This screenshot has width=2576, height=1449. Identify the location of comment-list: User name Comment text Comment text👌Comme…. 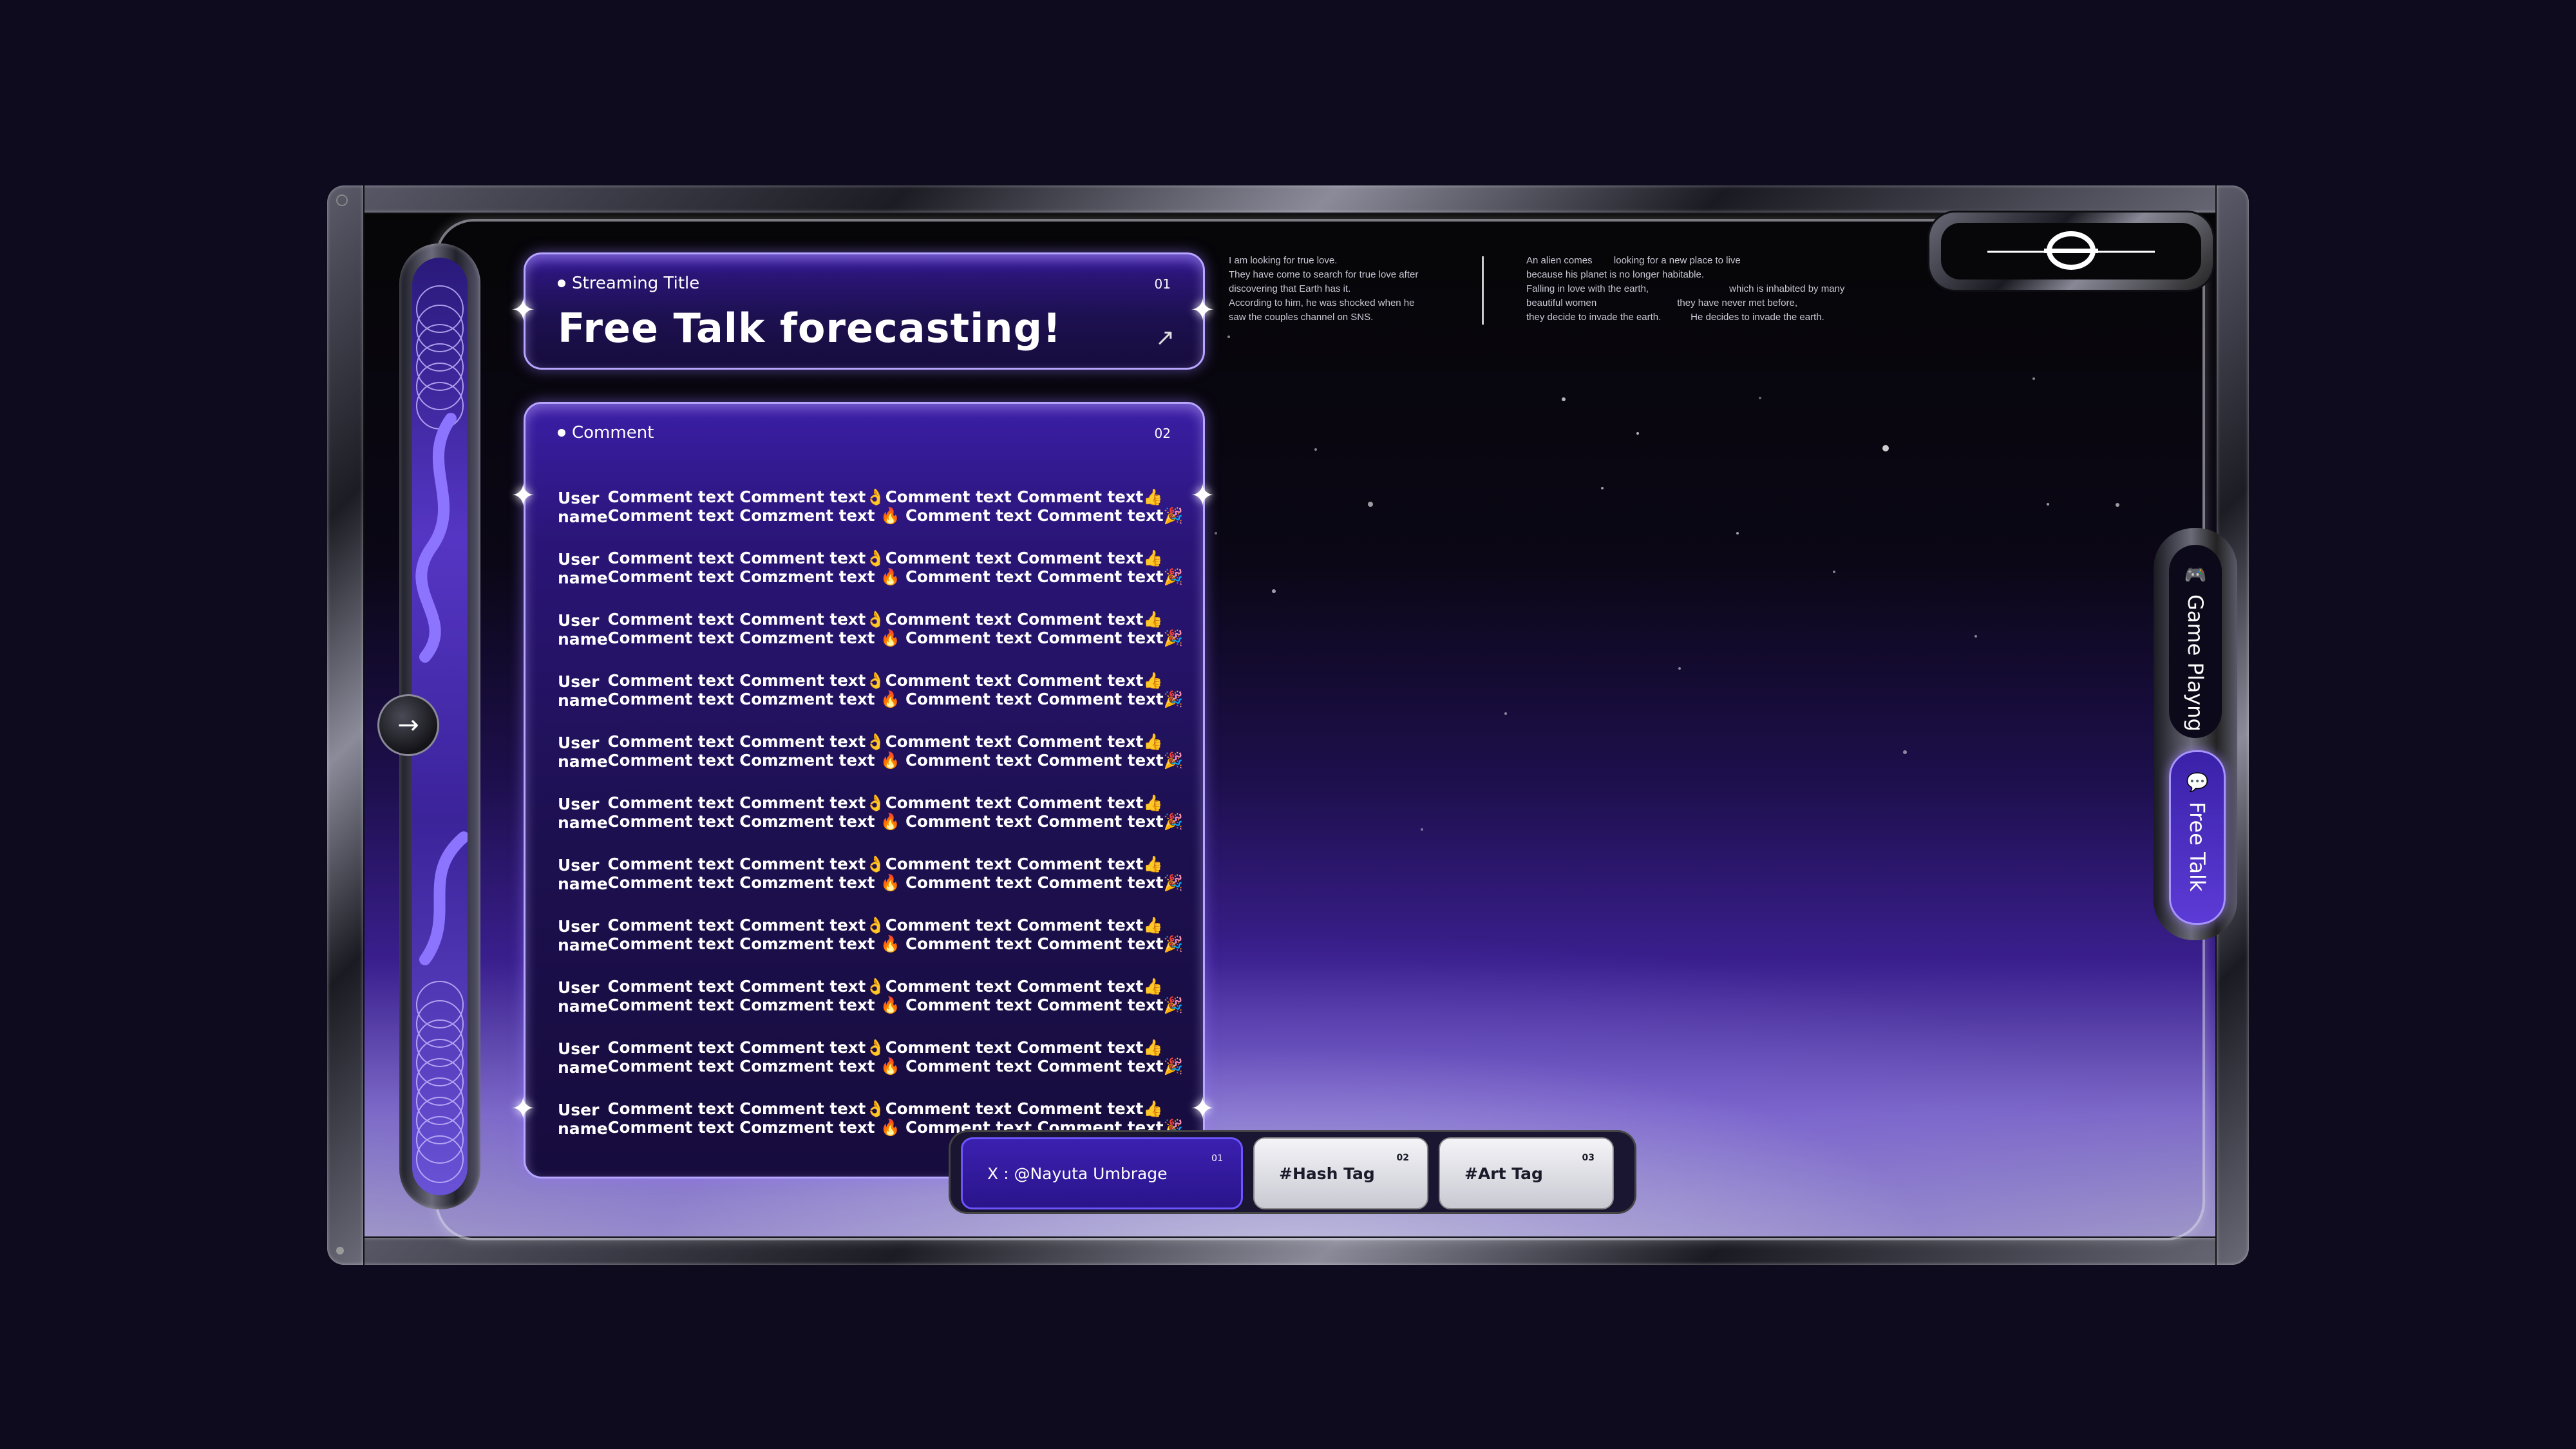
(871, 824).